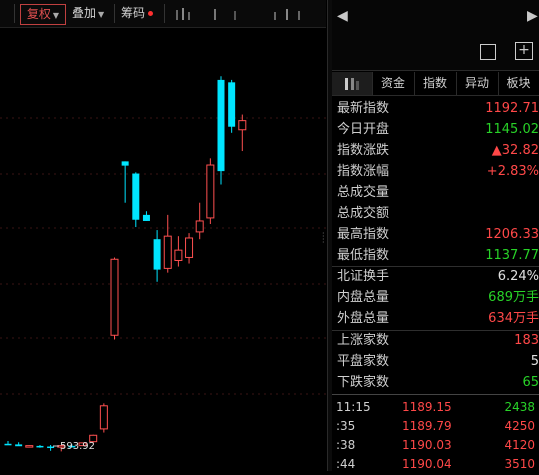 Image resolution: width=539 pixels, height=475 pixels. I want to click on tick-row: :38 1190.03 4120, so click(435, 445).